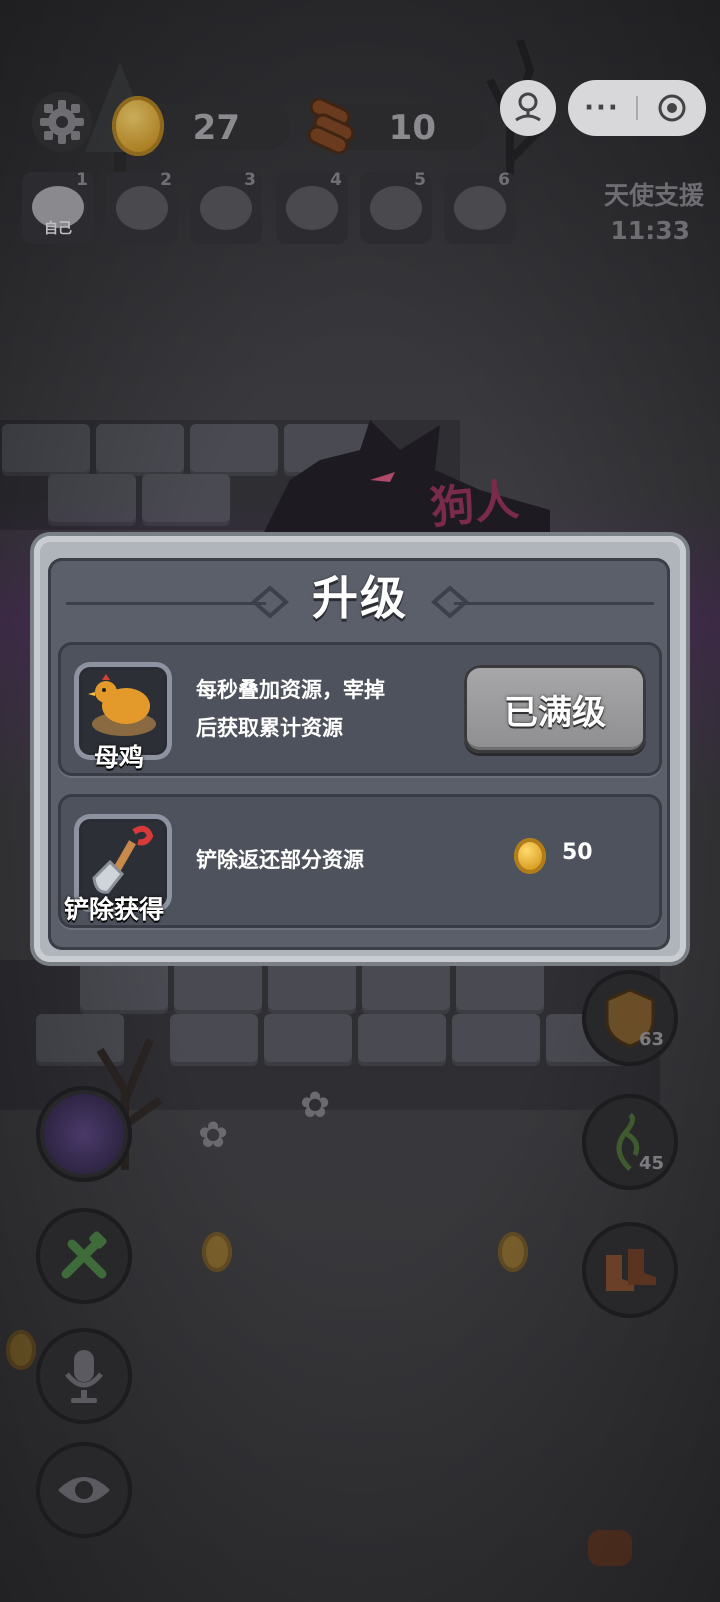 The image size is (720, 1602). Describe the element at coordinates (58, 207) in the screenshot. I see `player-slot-1: 1 自己` at that location.